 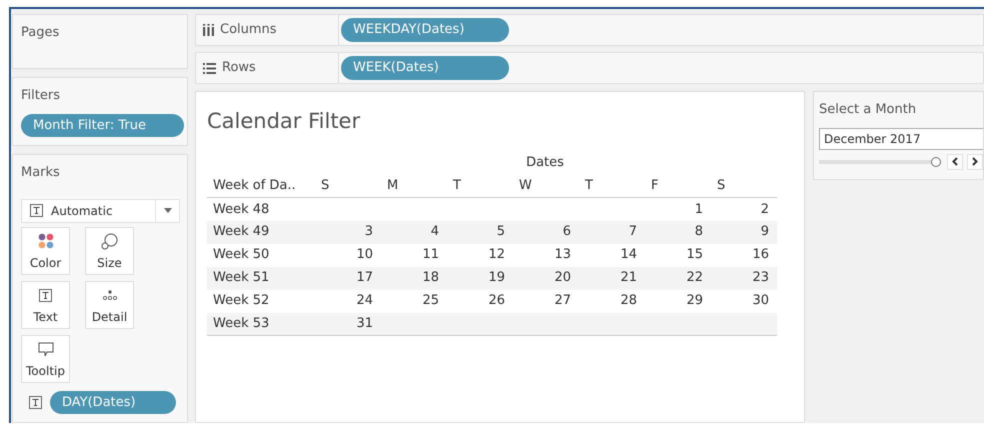 What do you see at coordinates (764, 232) in the screenshot?
I see `table-cell: 9` at bounding box center [764, 232].